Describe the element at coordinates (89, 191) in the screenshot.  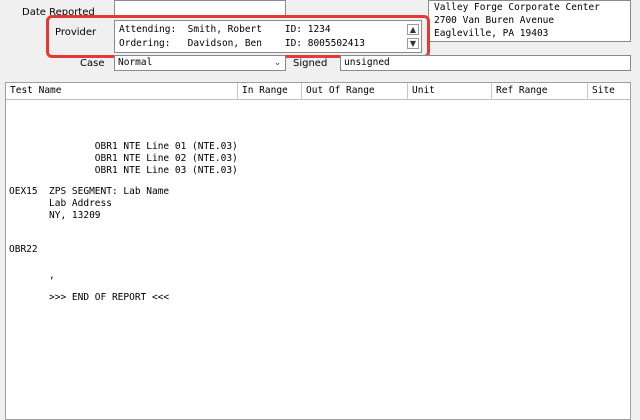
I see `report-line: OEX15 ZPS SEGMENT: Lab Name` at that location.